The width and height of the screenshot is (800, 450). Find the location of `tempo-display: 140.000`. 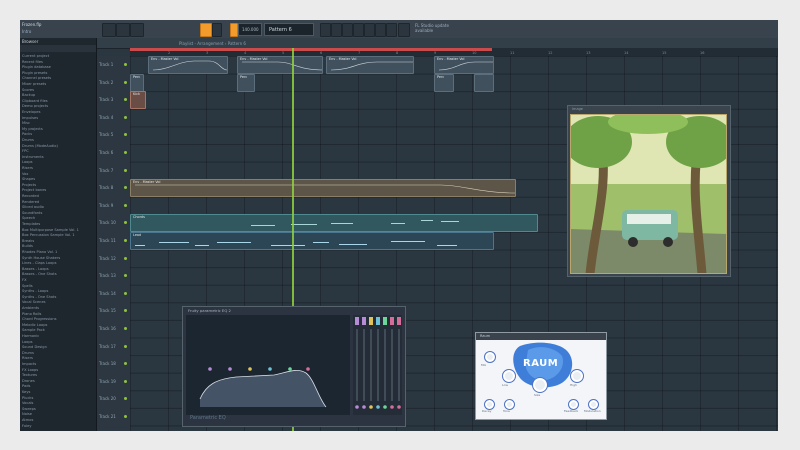

tempo-display: 140.000 is located at coordinates (250, 29).